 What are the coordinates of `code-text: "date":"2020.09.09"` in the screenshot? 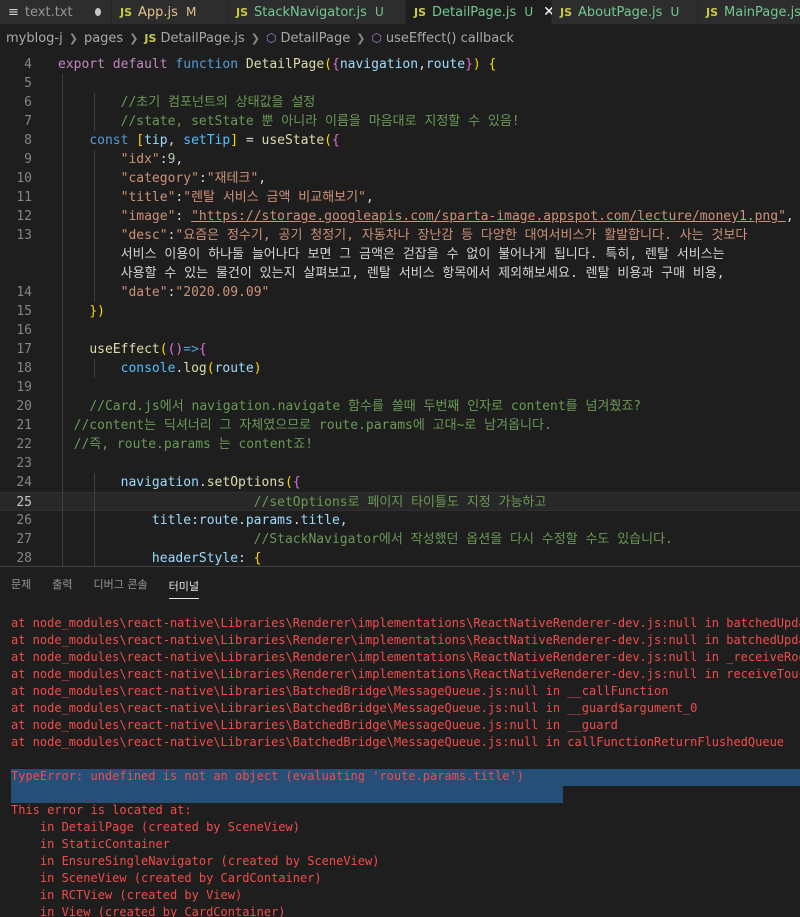 It's located at (195, 292).